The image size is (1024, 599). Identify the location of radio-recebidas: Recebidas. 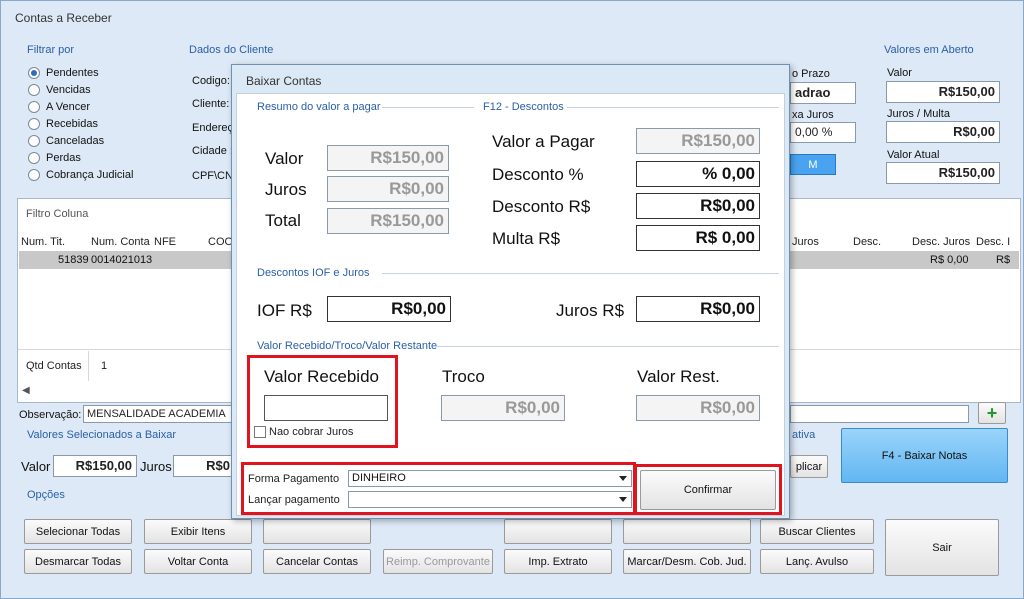
(63, 124).